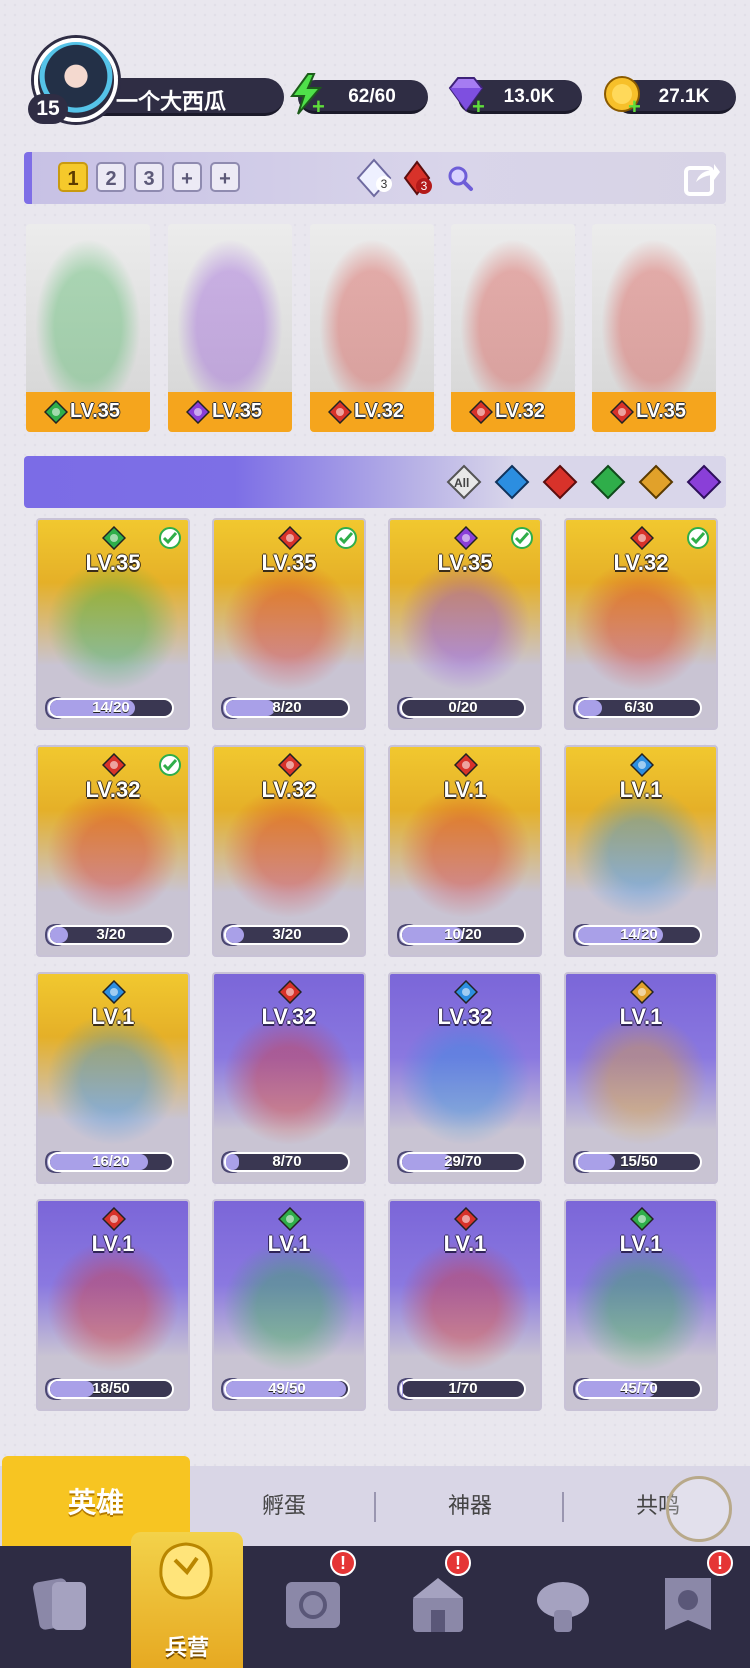 The height and width of the screenshot is (1668, 750). I want to click on shard-progress-bar: 15/50, so click(639, 1162).